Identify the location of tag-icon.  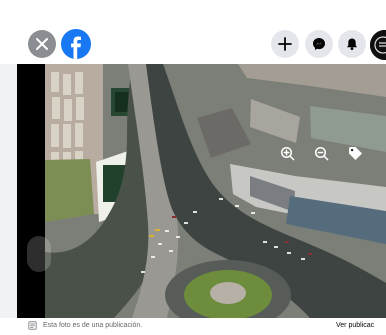
(355, 153).